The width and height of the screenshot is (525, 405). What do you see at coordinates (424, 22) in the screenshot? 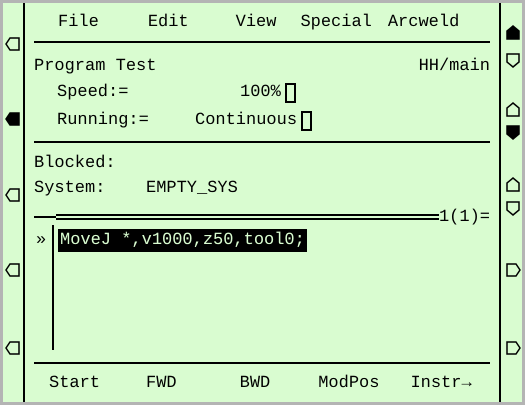
I see `menu-item: Arcweld` at bounding box center [424, 22].